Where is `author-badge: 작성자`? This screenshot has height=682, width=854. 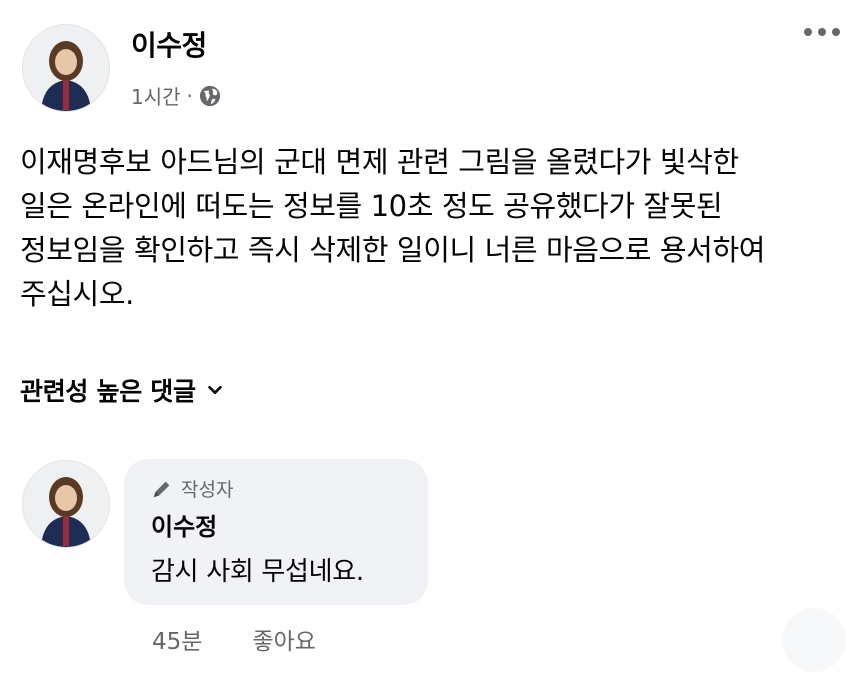 author-badge: 작성자 is located at coordinates (192, 488).